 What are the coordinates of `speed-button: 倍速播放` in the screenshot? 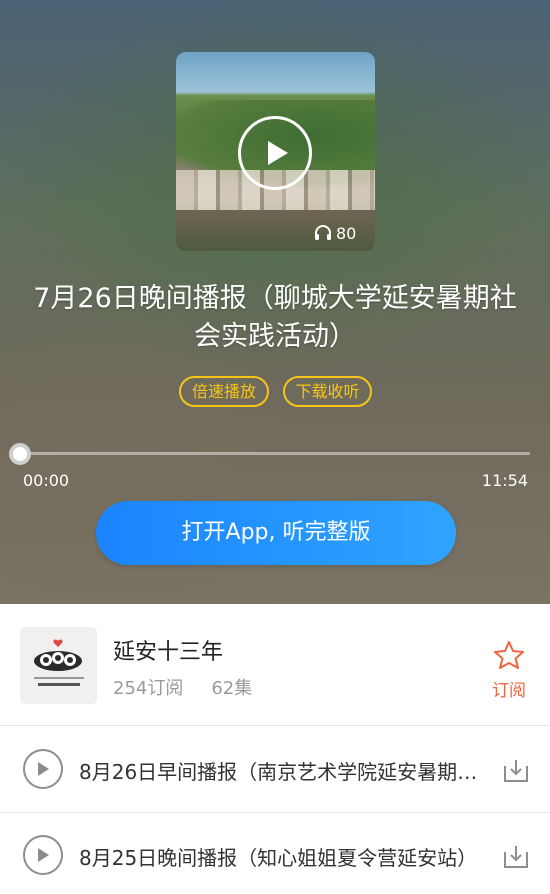 It's located at (224, 391).